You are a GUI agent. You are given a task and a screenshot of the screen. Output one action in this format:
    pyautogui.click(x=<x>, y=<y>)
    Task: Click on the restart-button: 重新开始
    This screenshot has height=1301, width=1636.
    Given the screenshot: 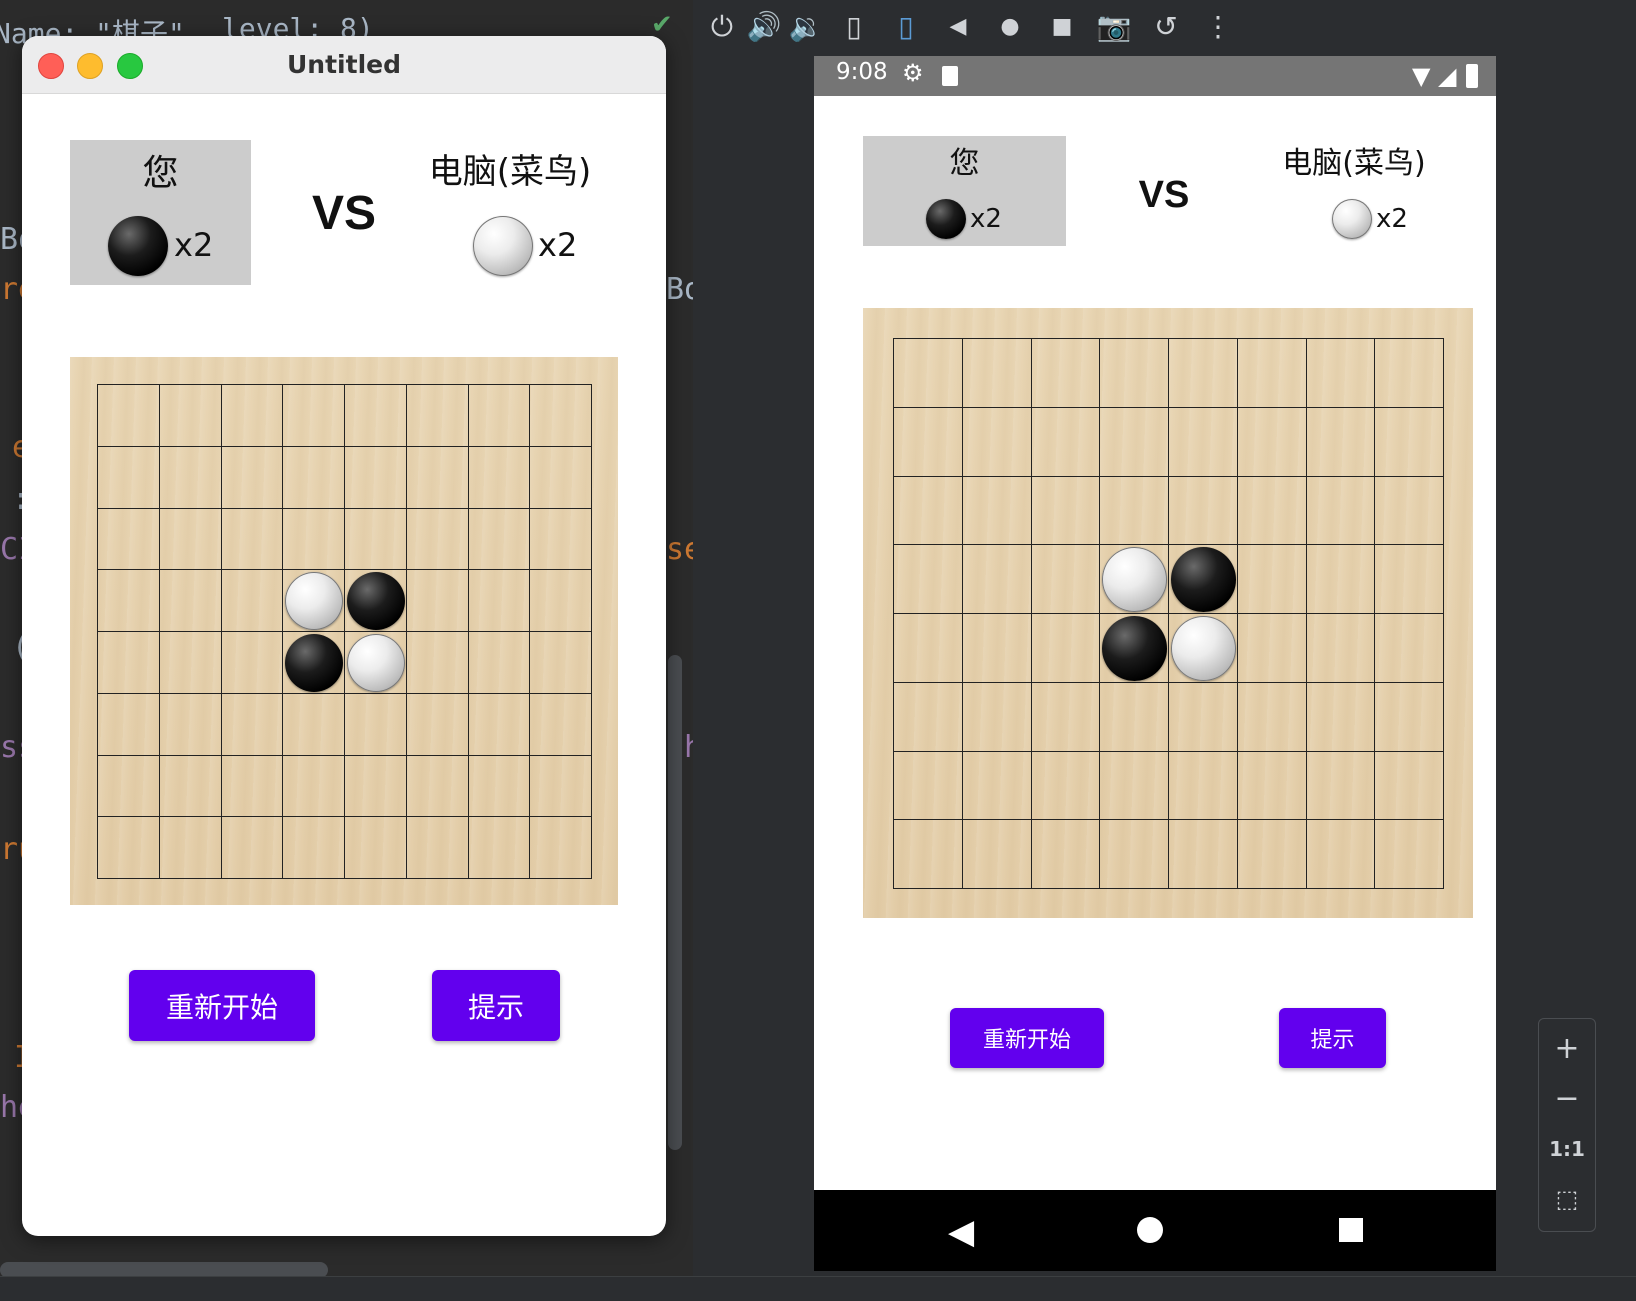 What is the action you would take?
    pyautogui.click(x=1027, y=1038)
    